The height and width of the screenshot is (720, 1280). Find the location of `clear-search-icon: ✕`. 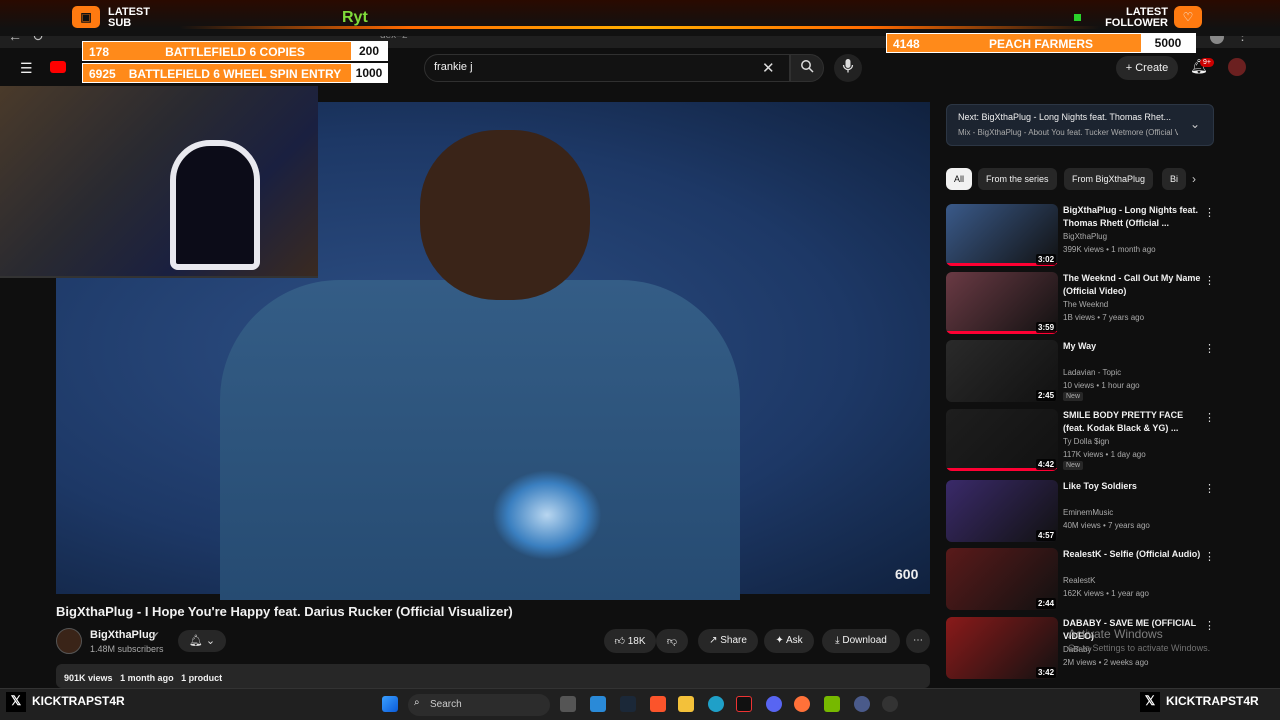

clear-search-icon: ✕ is located at coordinates (768, 68).